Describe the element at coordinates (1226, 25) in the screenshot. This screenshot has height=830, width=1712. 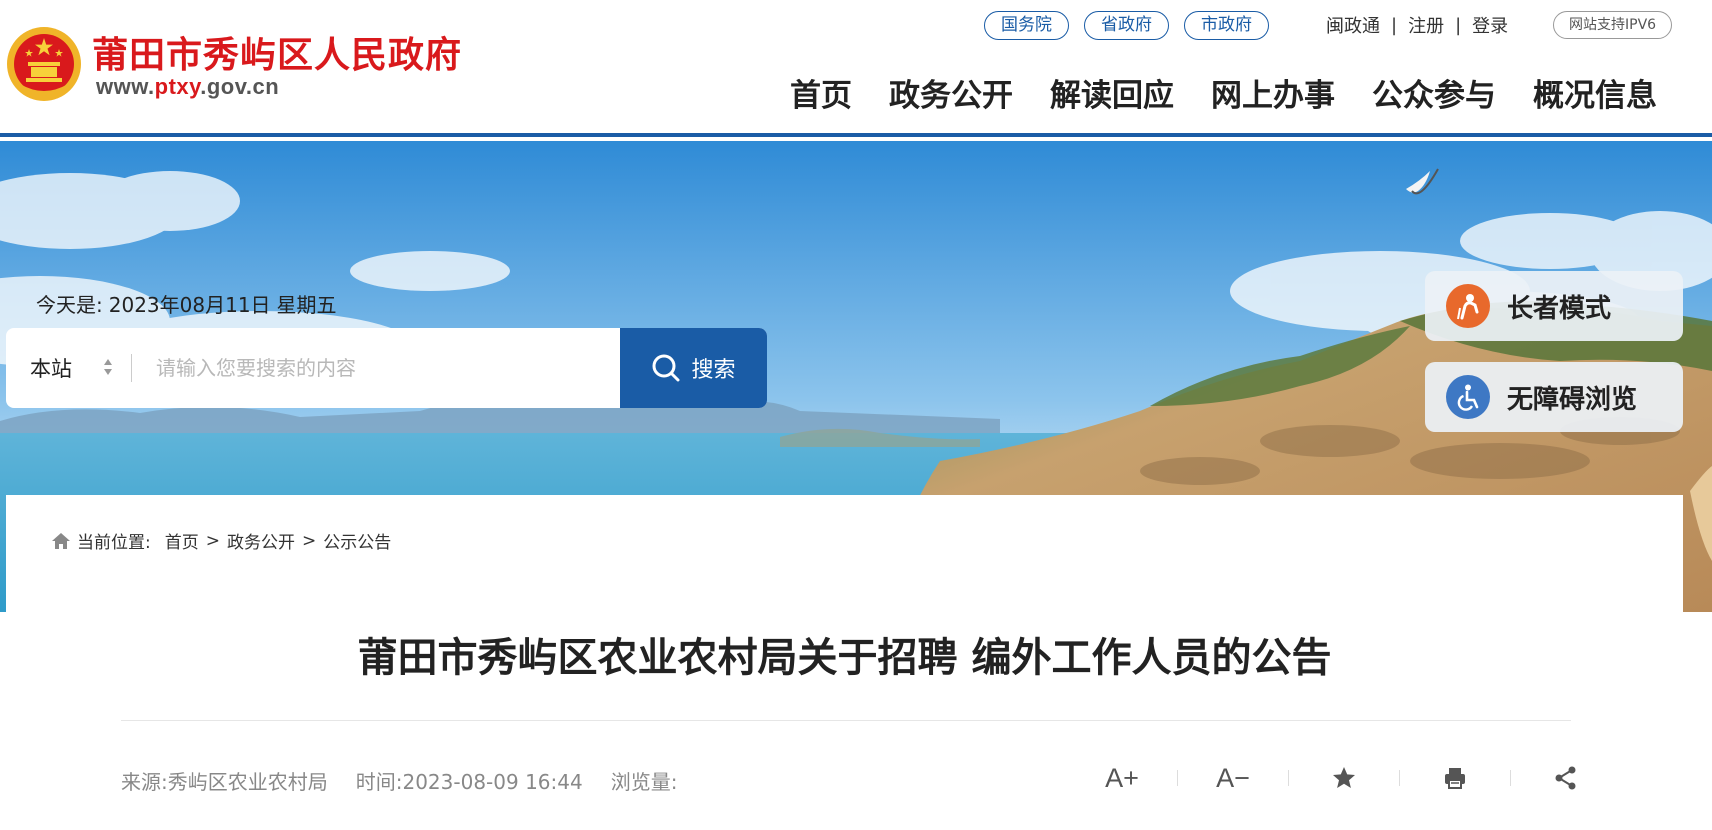
I see `gov-link-city: 市政府` at that location.